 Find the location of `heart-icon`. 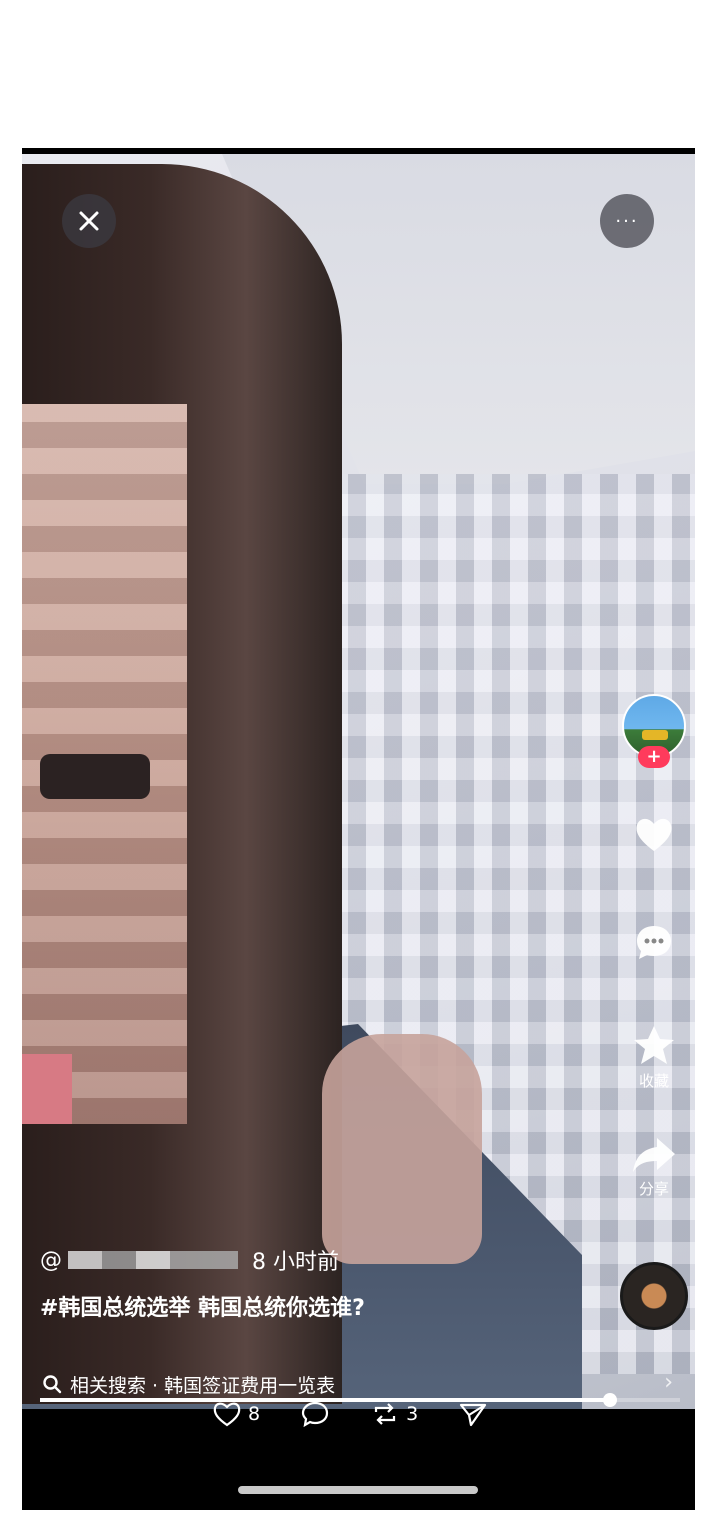

heart-icon is located at coordinates (654, 834).